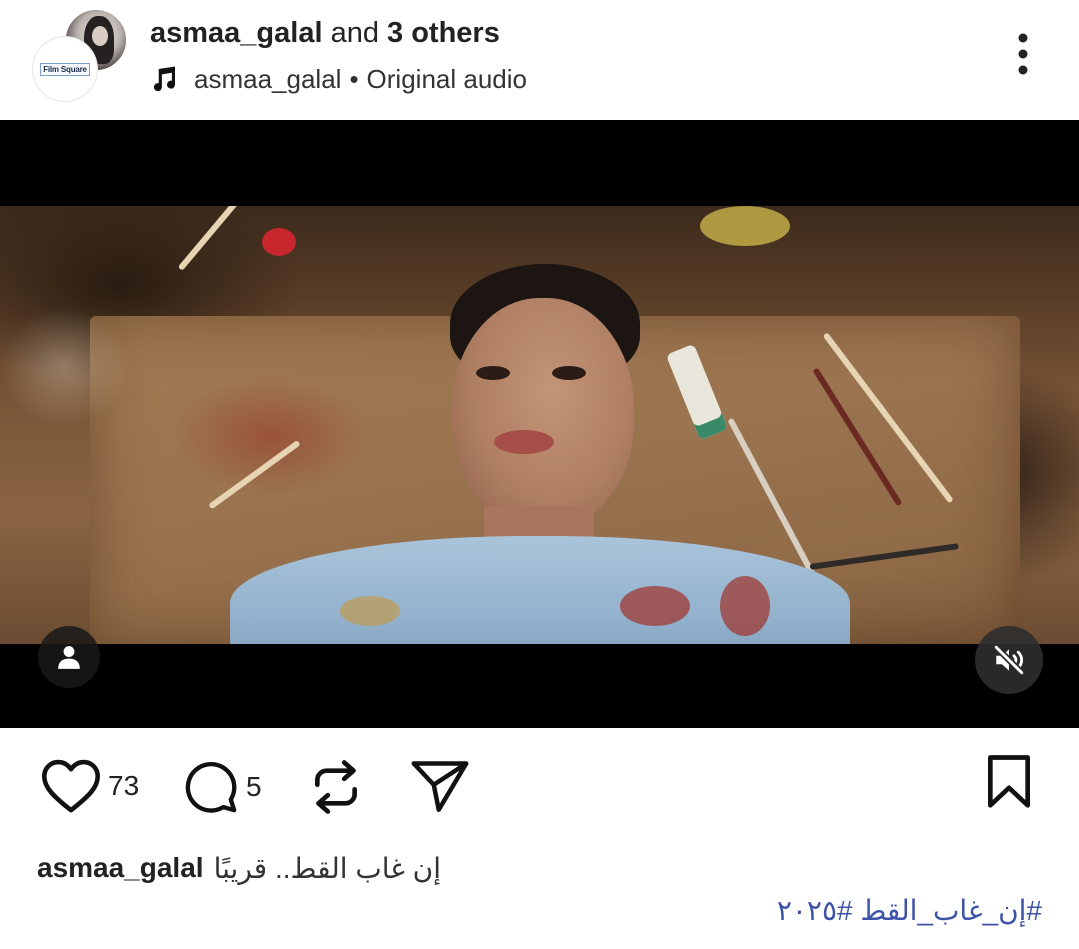 This screenshot has height=949, width=1079. I want to click on scene-paint-stain, so click(270, 436).